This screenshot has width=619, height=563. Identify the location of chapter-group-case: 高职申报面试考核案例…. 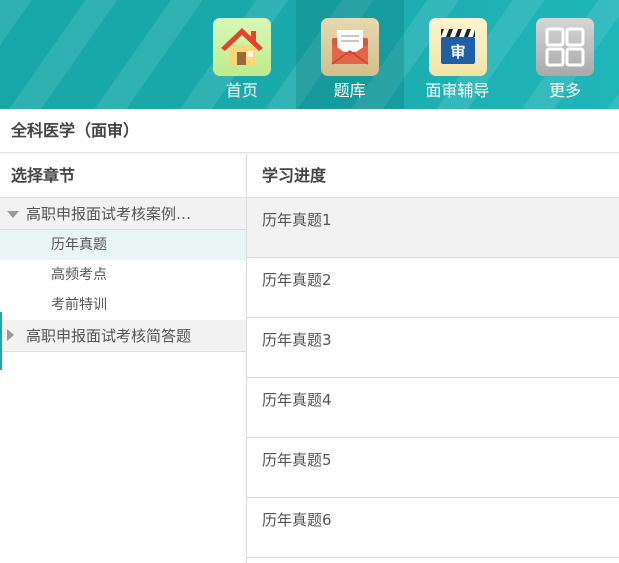
(123, 214).